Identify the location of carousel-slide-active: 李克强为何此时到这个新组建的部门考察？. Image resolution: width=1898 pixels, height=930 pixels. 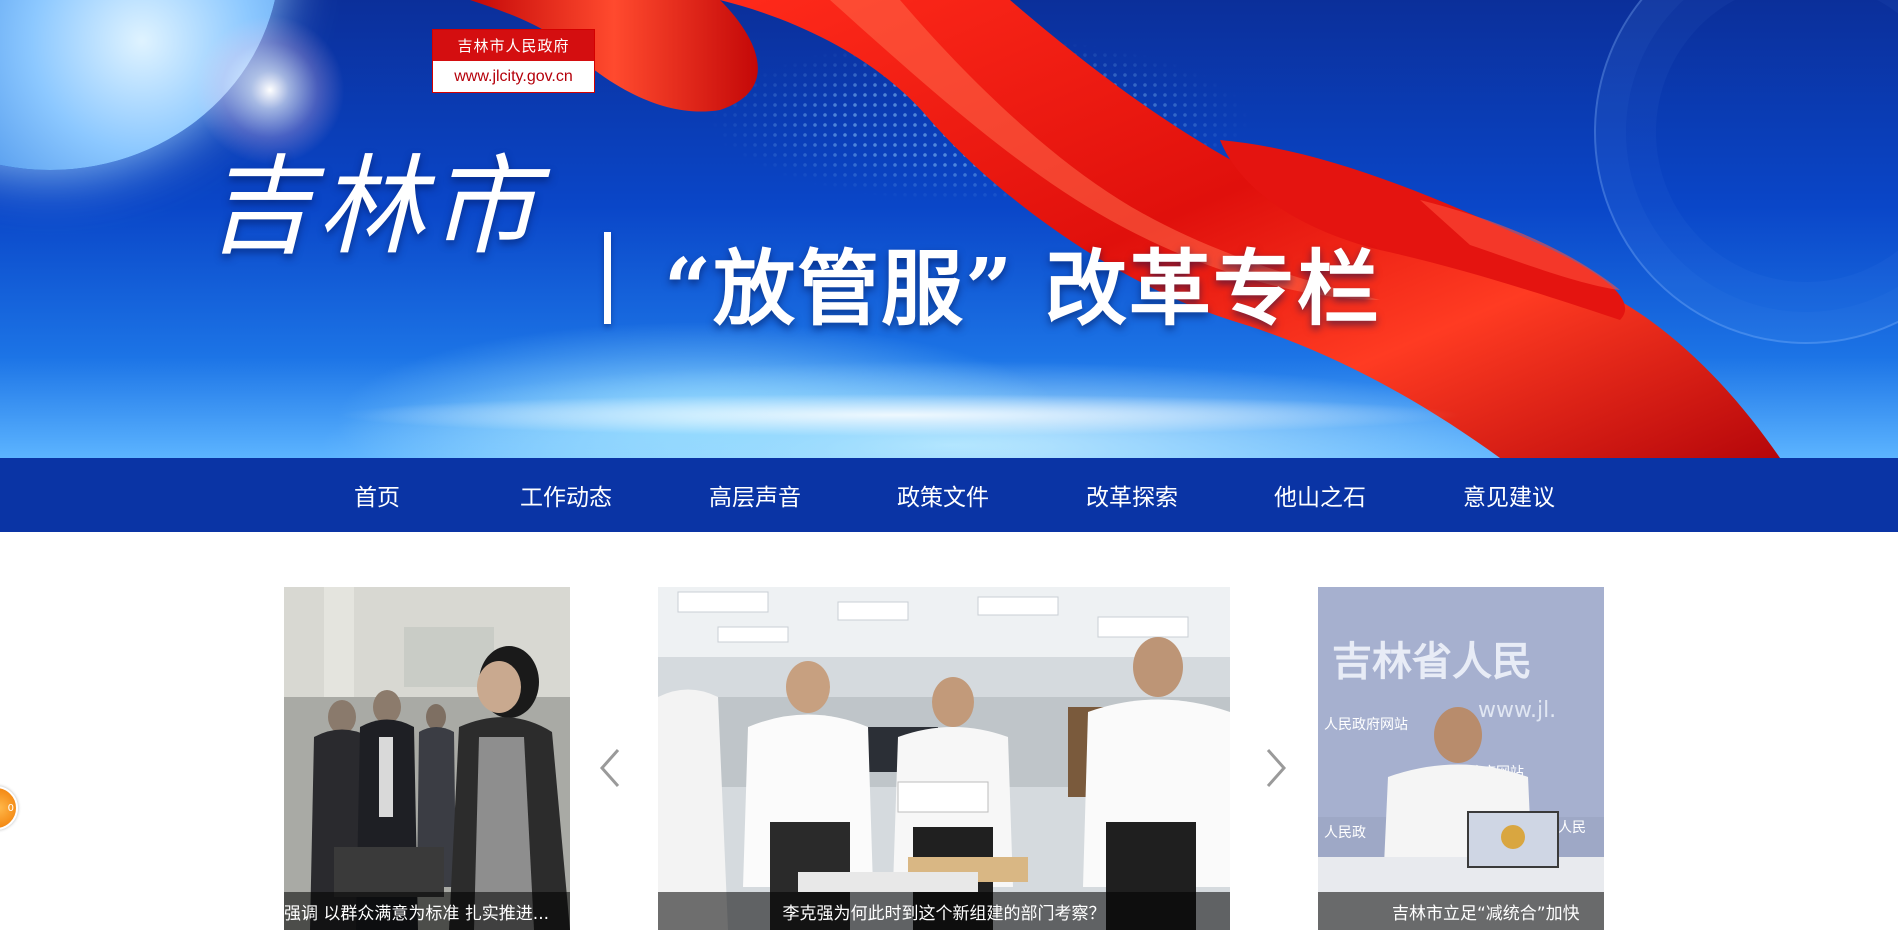
(944, 758).